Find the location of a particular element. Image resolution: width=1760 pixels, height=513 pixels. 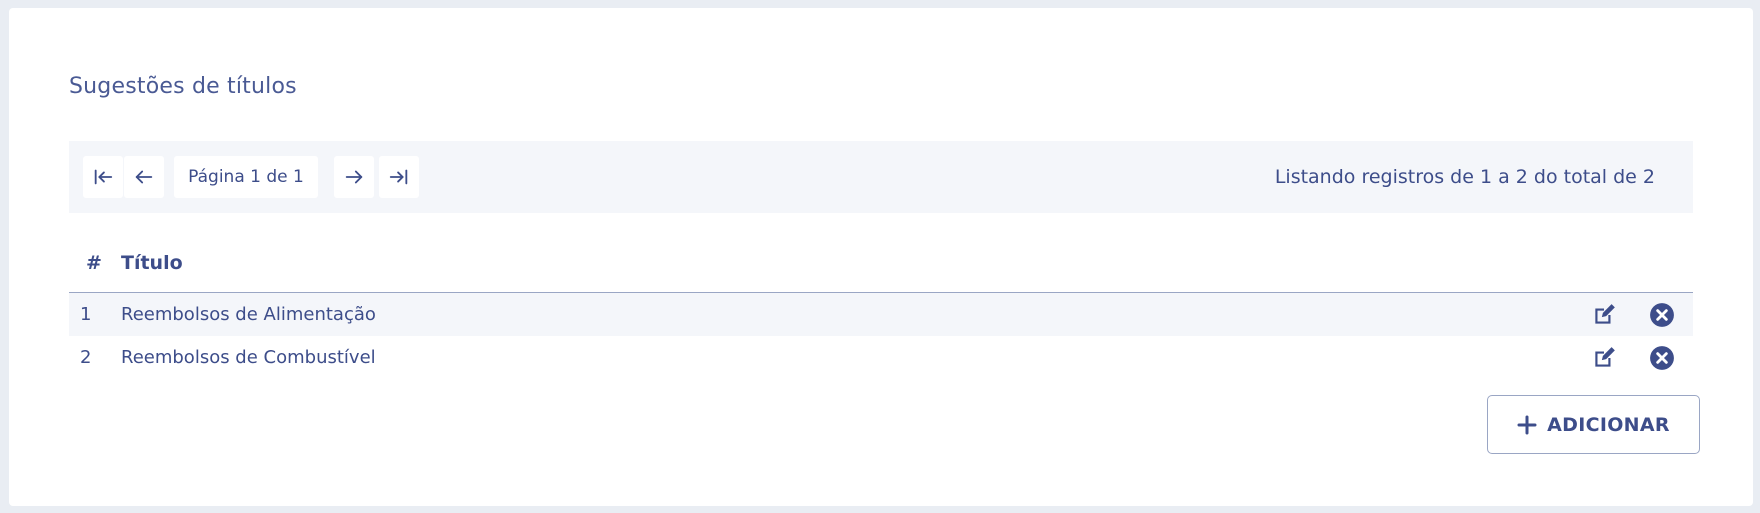

first-page-button is located at coordinates (103, 177).